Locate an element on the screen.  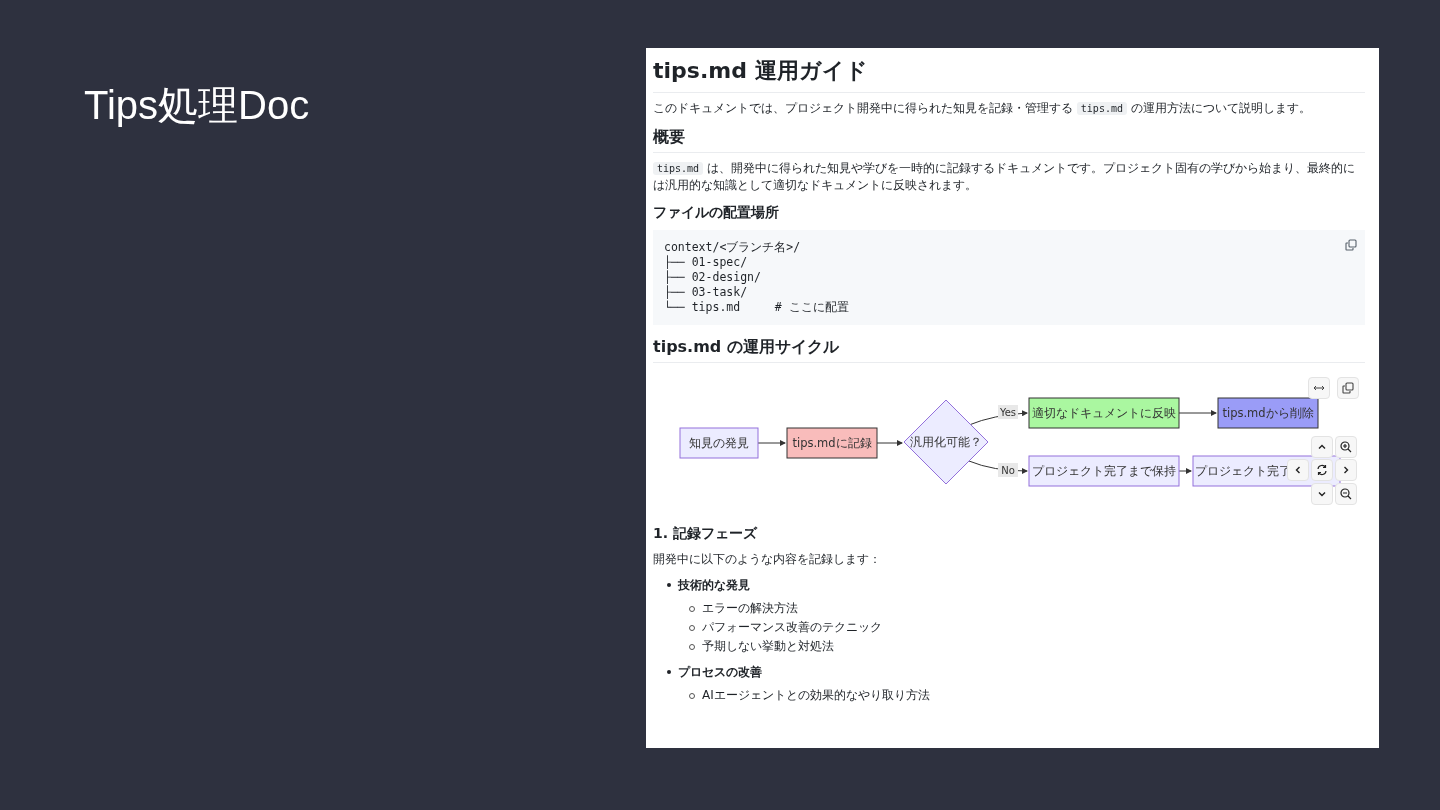
chevron-down-icon is located at coordinates (1322, 494).